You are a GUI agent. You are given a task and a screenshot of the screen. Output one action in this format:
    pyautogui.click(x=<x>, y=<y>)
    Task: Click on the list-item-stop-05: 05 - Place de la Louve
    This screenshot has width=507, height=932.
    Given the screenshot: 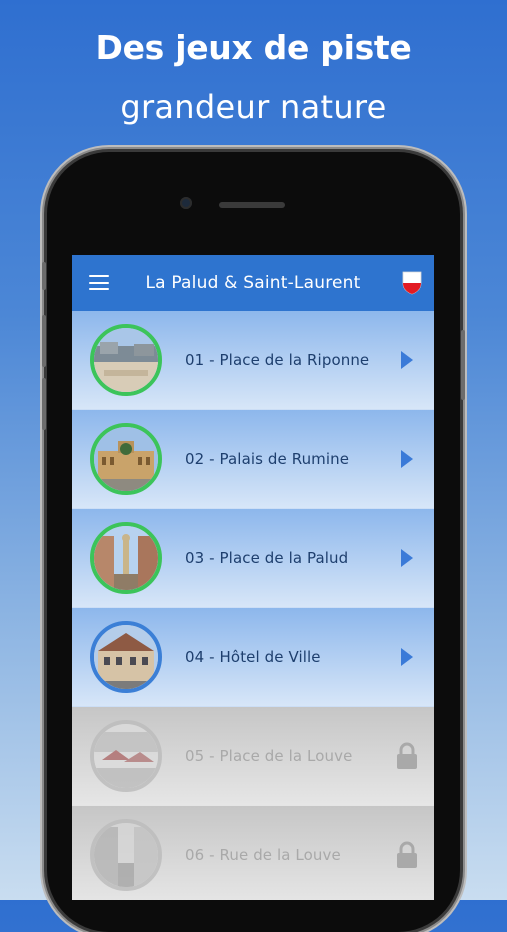 What is the action you would take?
    pyautogui.click(x=253, y=756)
    